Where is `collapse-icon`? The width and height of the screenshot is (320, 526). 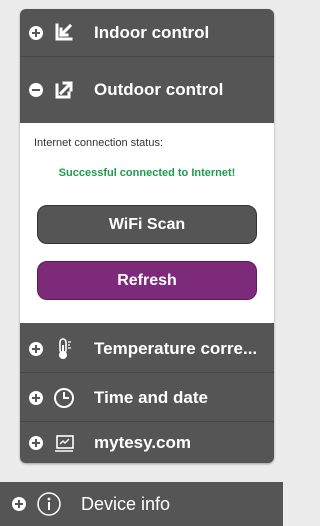
collapse-icon is located at coordinates (36, 90).